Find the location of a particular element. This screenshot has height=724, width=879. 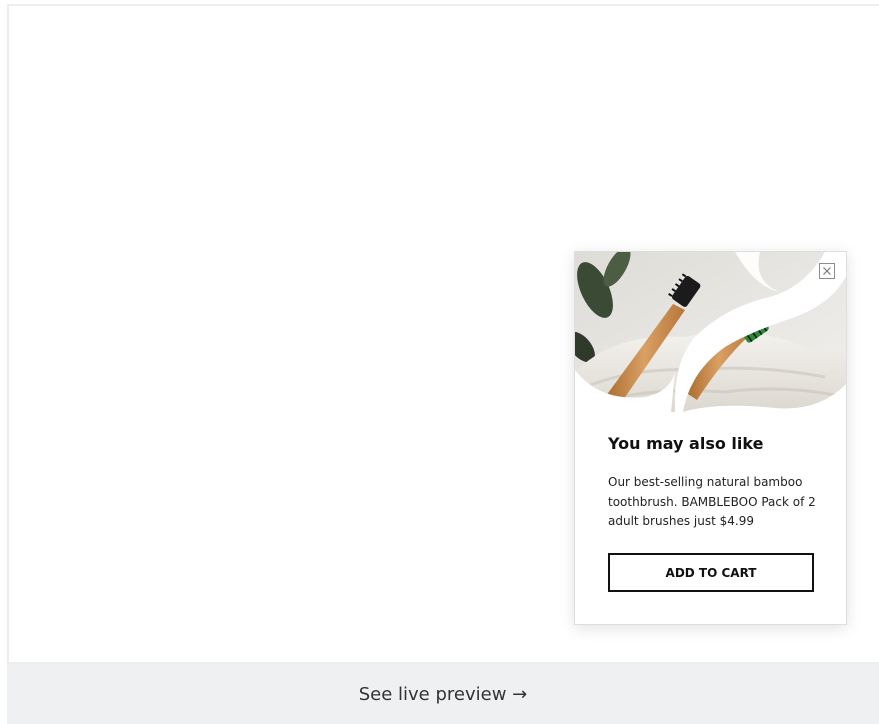

close-icon is located at coordinates (827, 271).